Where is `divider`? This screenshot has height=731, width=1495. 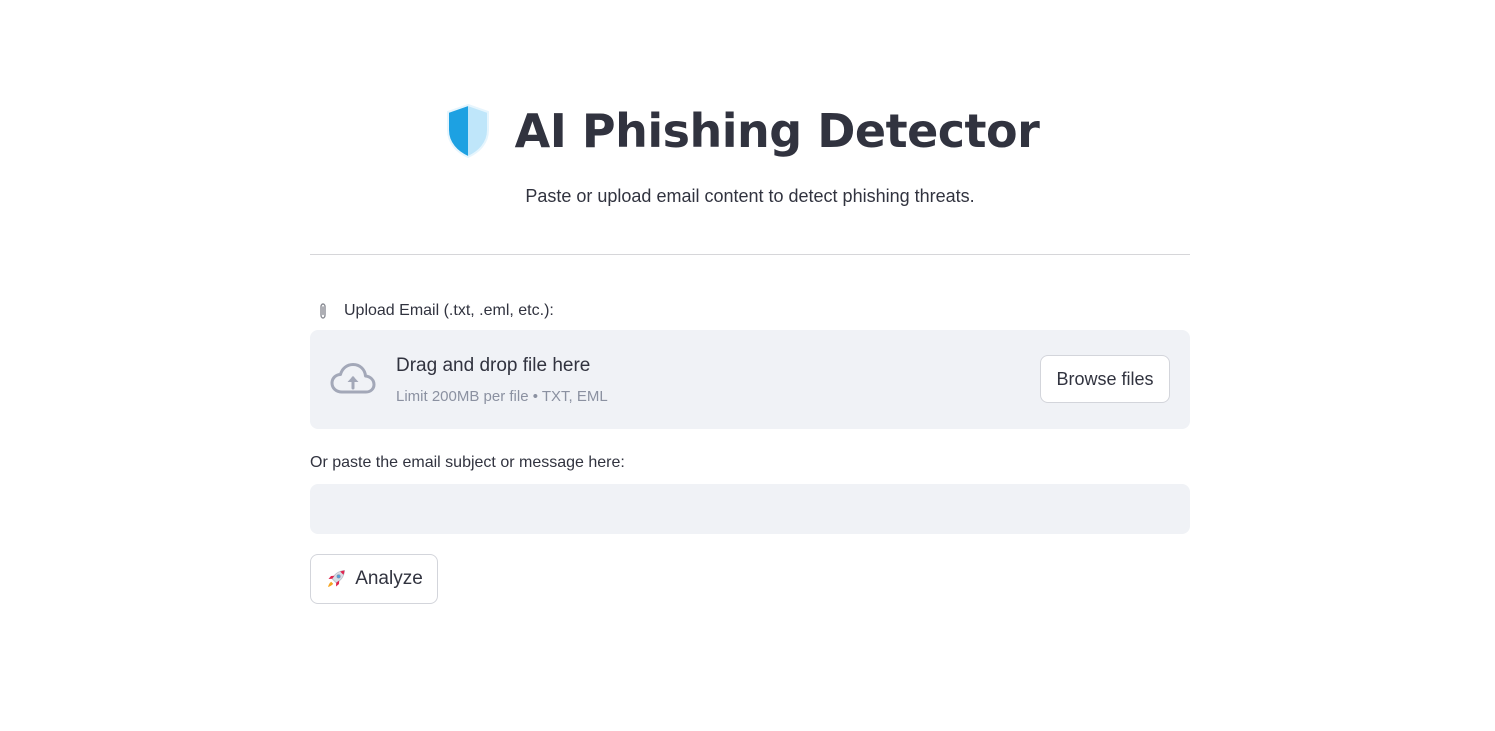
divider is located at coordinates (750, 254).